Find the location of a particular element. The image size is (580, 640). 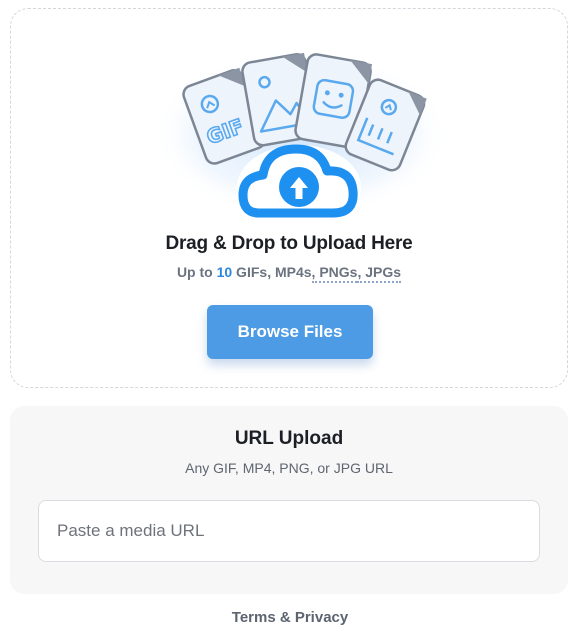

dropzone-subtitle: Up to 10 GIFs, MP4s, PNGs, JPGs is located at coordinates (289, 273).